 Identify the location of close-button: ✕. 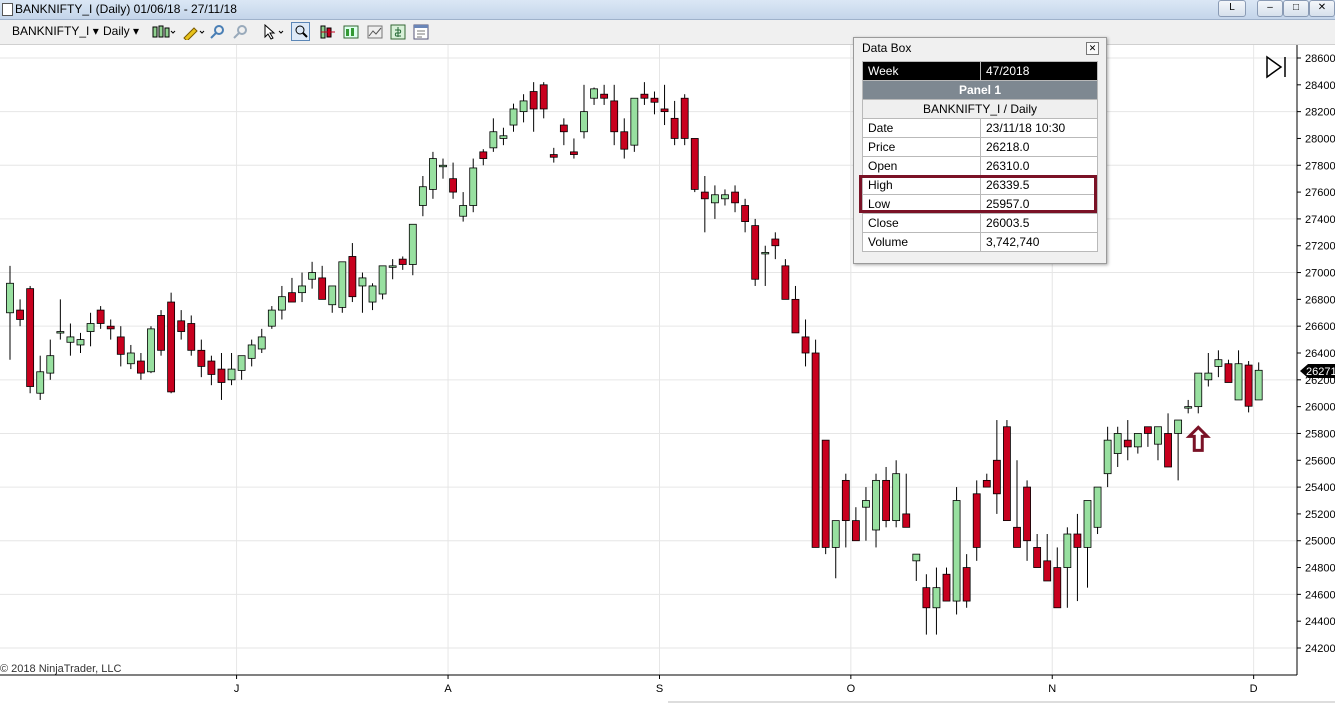
(1322, 8).